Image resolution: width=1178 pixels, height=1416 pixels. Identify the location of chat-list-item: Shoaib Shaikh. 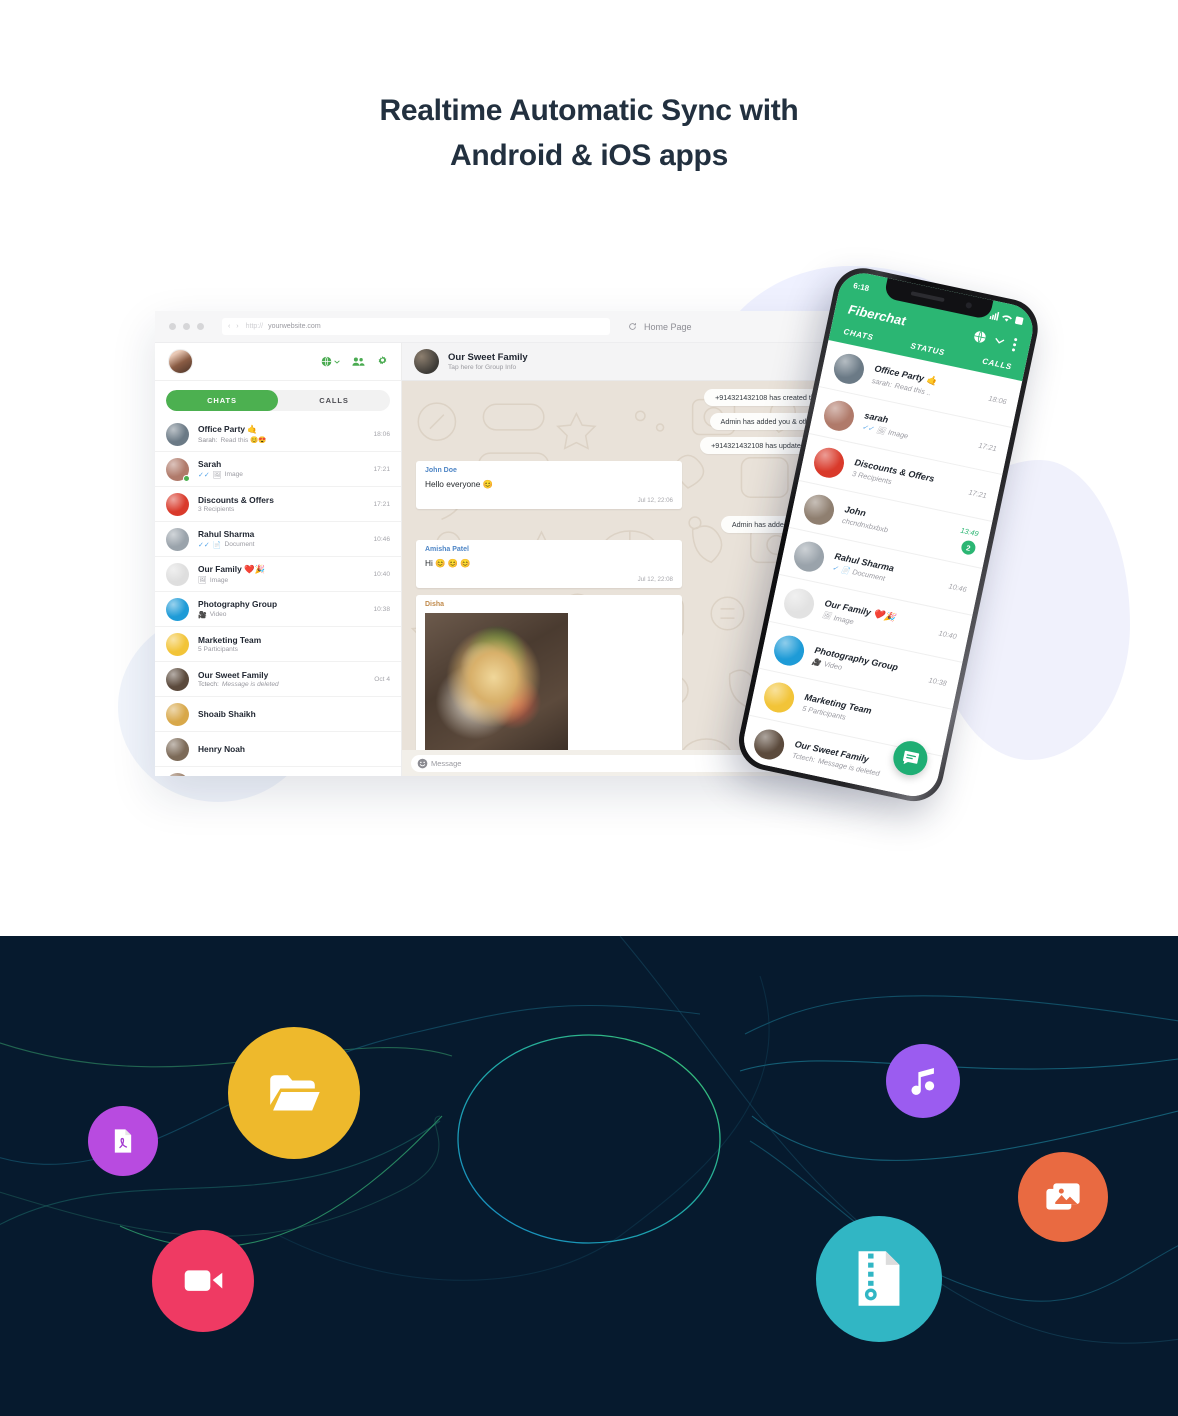
(278, 714).